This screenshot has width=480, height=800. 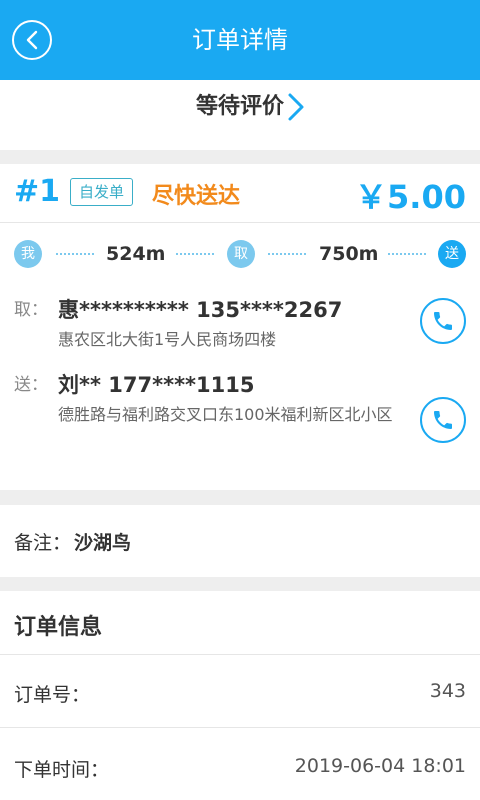 What do you see at coordinates (410, 197) in the screenshot?
I see `order-price: ￥5.00` at bounding box center [410, 197].